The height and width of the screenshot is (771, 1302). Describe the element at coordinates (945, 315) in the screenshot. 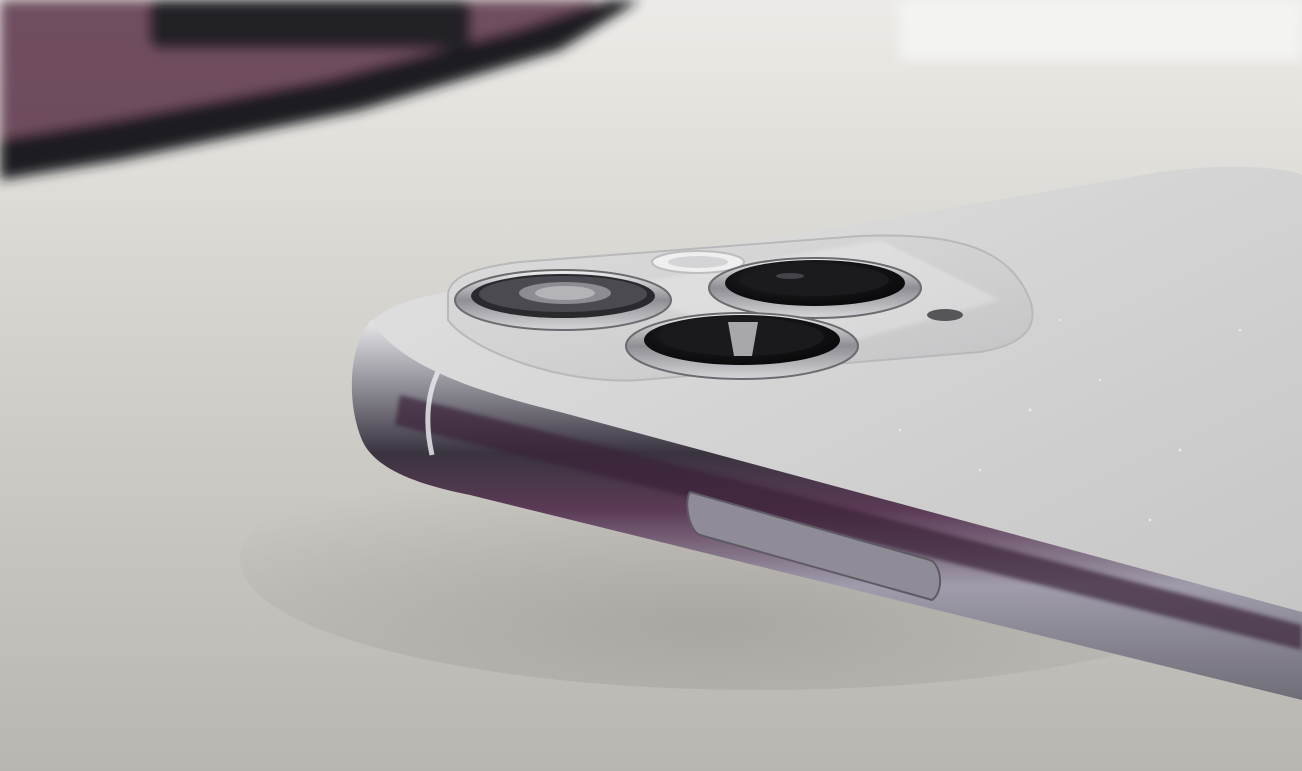

I see `microphone-hole` at that location.